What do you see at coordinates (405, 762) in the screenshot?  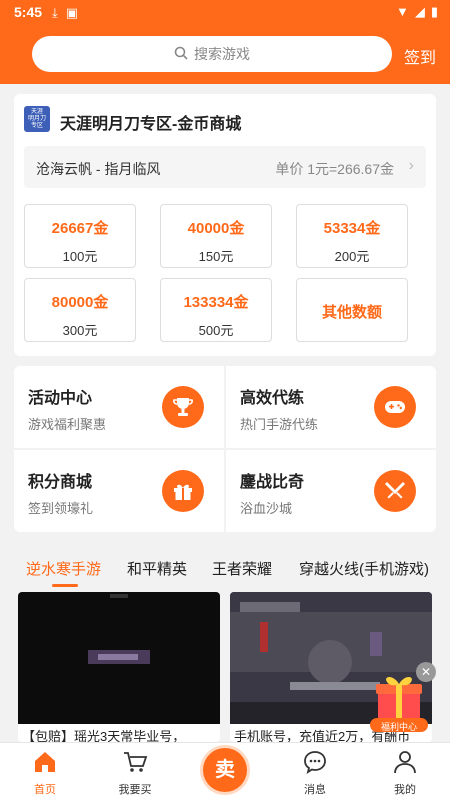 I see `user-icon` at bounding box center [405, 762].